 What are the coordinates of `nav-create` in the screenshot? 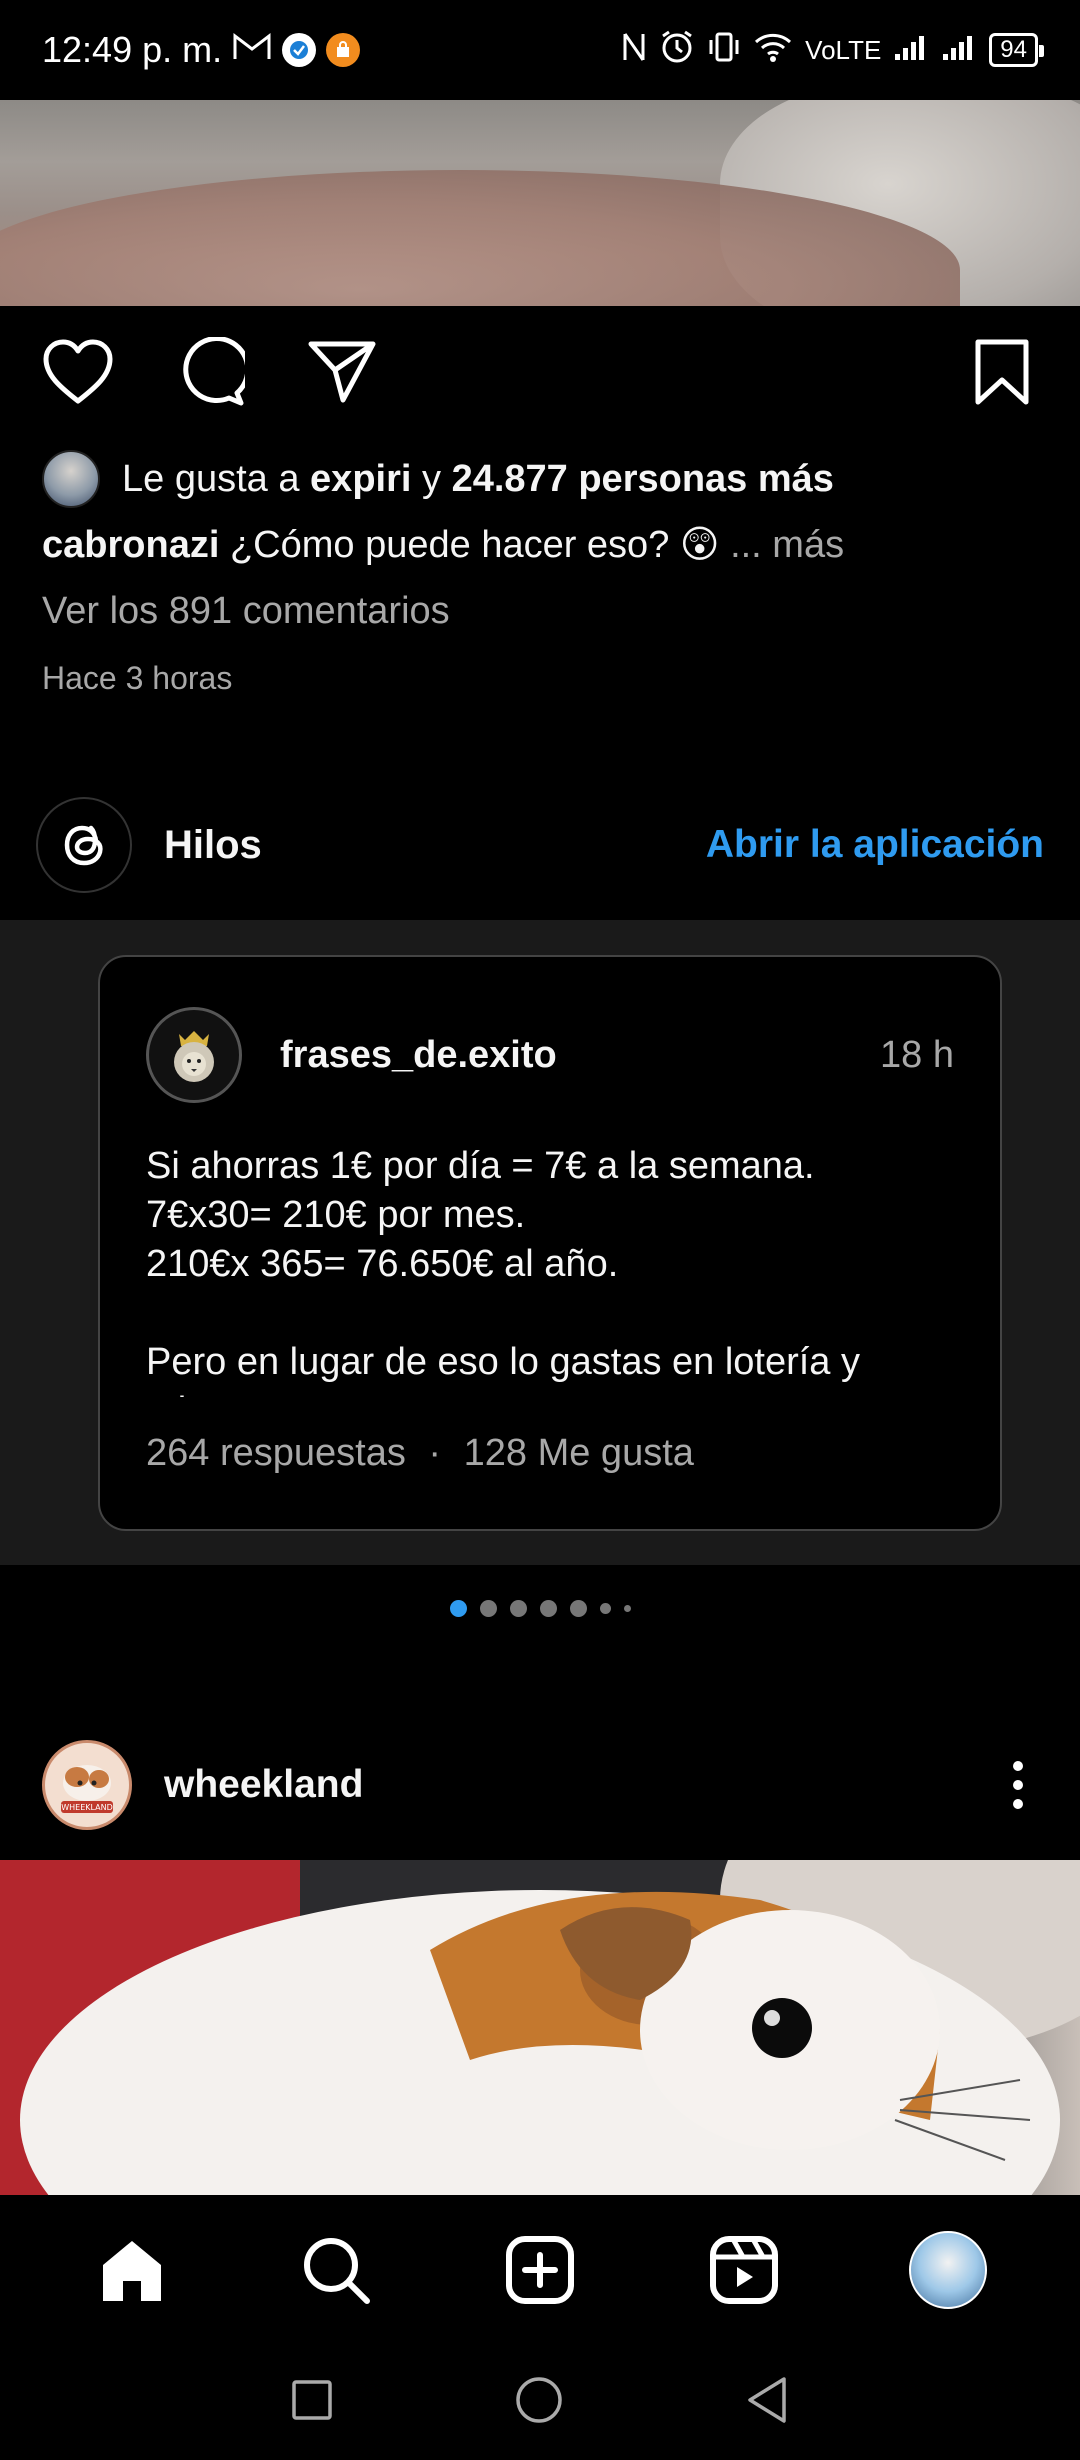 It's located at (540, 2270).